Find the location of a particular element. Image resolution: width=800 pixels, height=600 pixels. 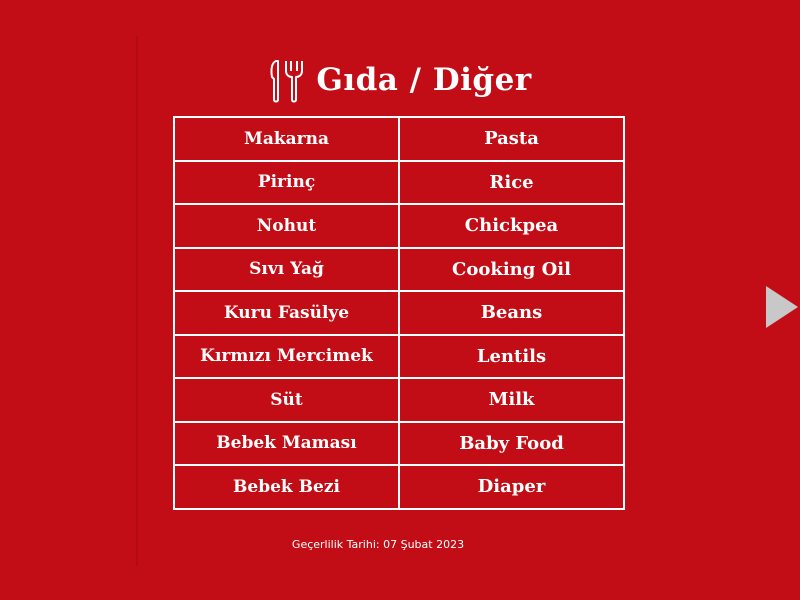

page-header: Gıda / Diğer is located at coordinates (400, 80).